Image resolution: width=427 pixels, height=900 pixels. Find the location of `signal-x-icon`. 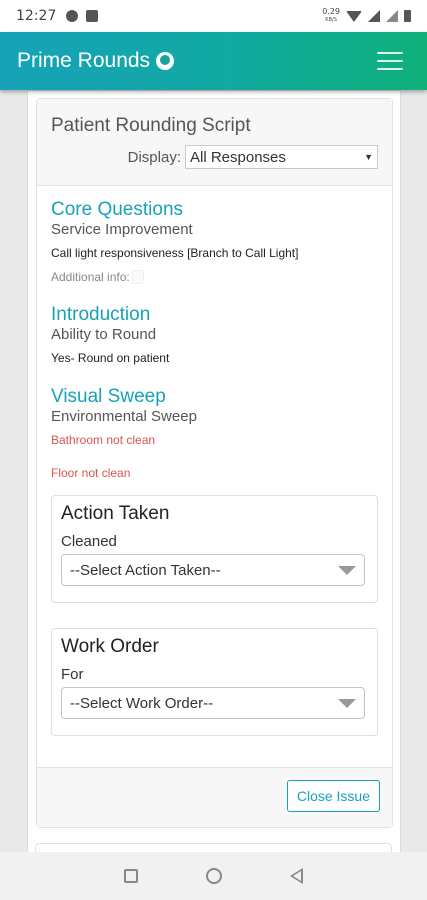

signal-x-icon is located at coordinates (392, 16).